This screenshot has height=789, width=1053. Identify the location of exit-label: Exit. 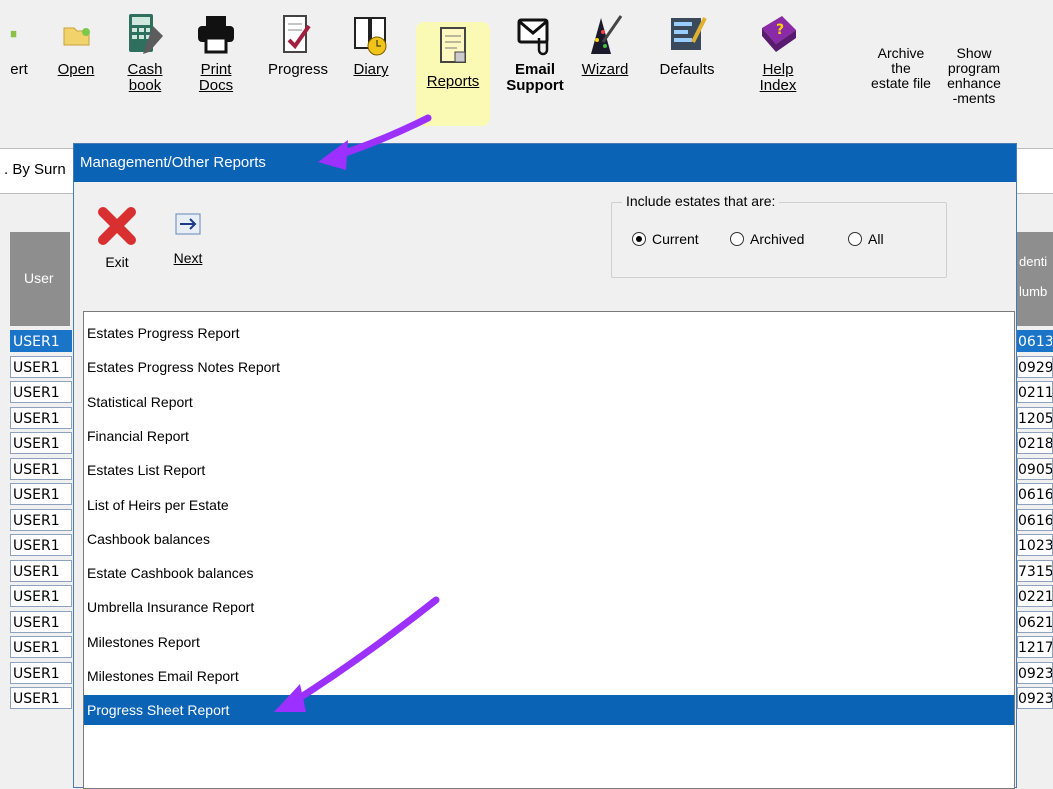
(117, 262).